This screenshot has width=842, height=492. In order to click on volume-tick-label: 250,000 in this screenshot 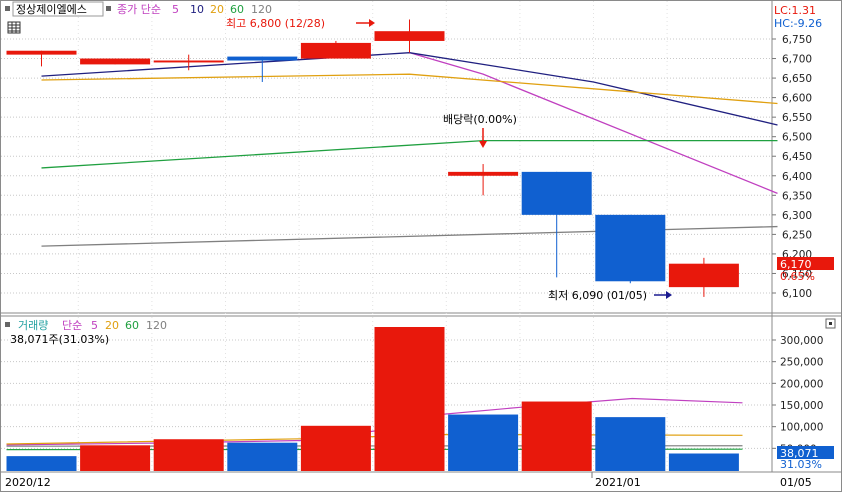, I will do `click(801, 363)`.